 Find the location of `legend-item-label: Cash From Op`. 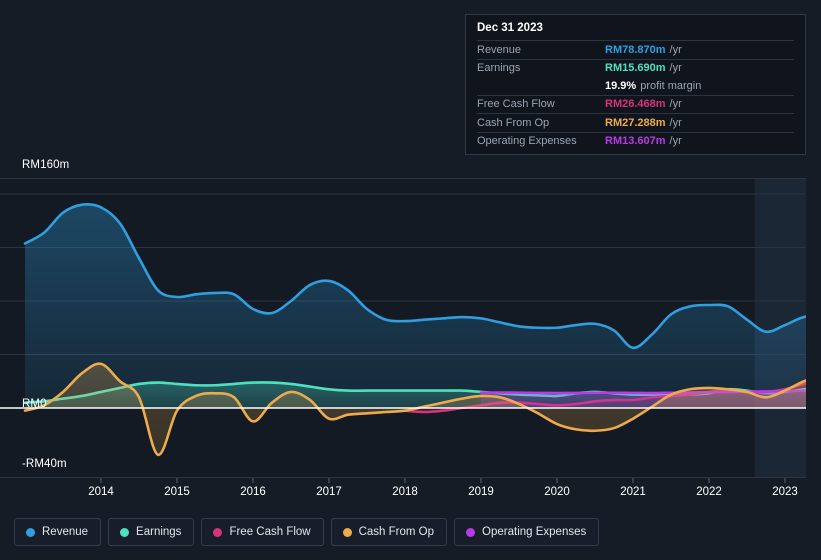

legend-item-label: Cash From Op is located at coordinates (396, 532).